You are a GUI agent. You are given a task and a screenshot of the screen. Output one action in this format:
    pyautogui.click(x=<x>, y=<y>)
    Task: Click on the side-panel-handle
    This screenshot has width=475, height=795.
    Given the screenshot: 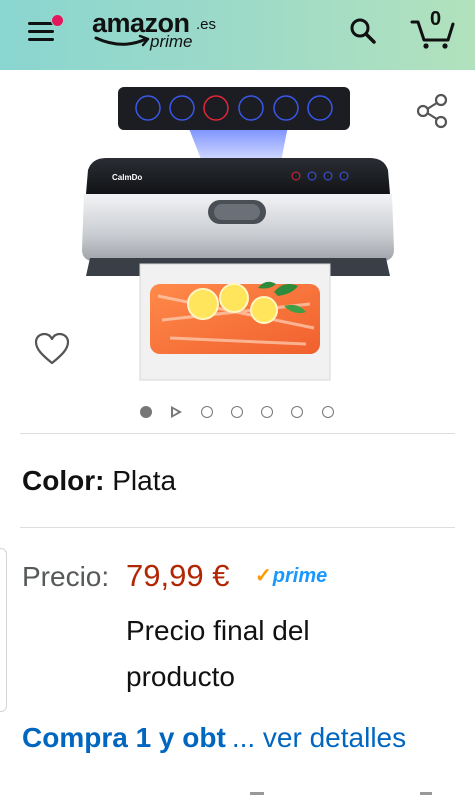 What is the action you would take?
    pyautogui.click(x=3, y=630)
    